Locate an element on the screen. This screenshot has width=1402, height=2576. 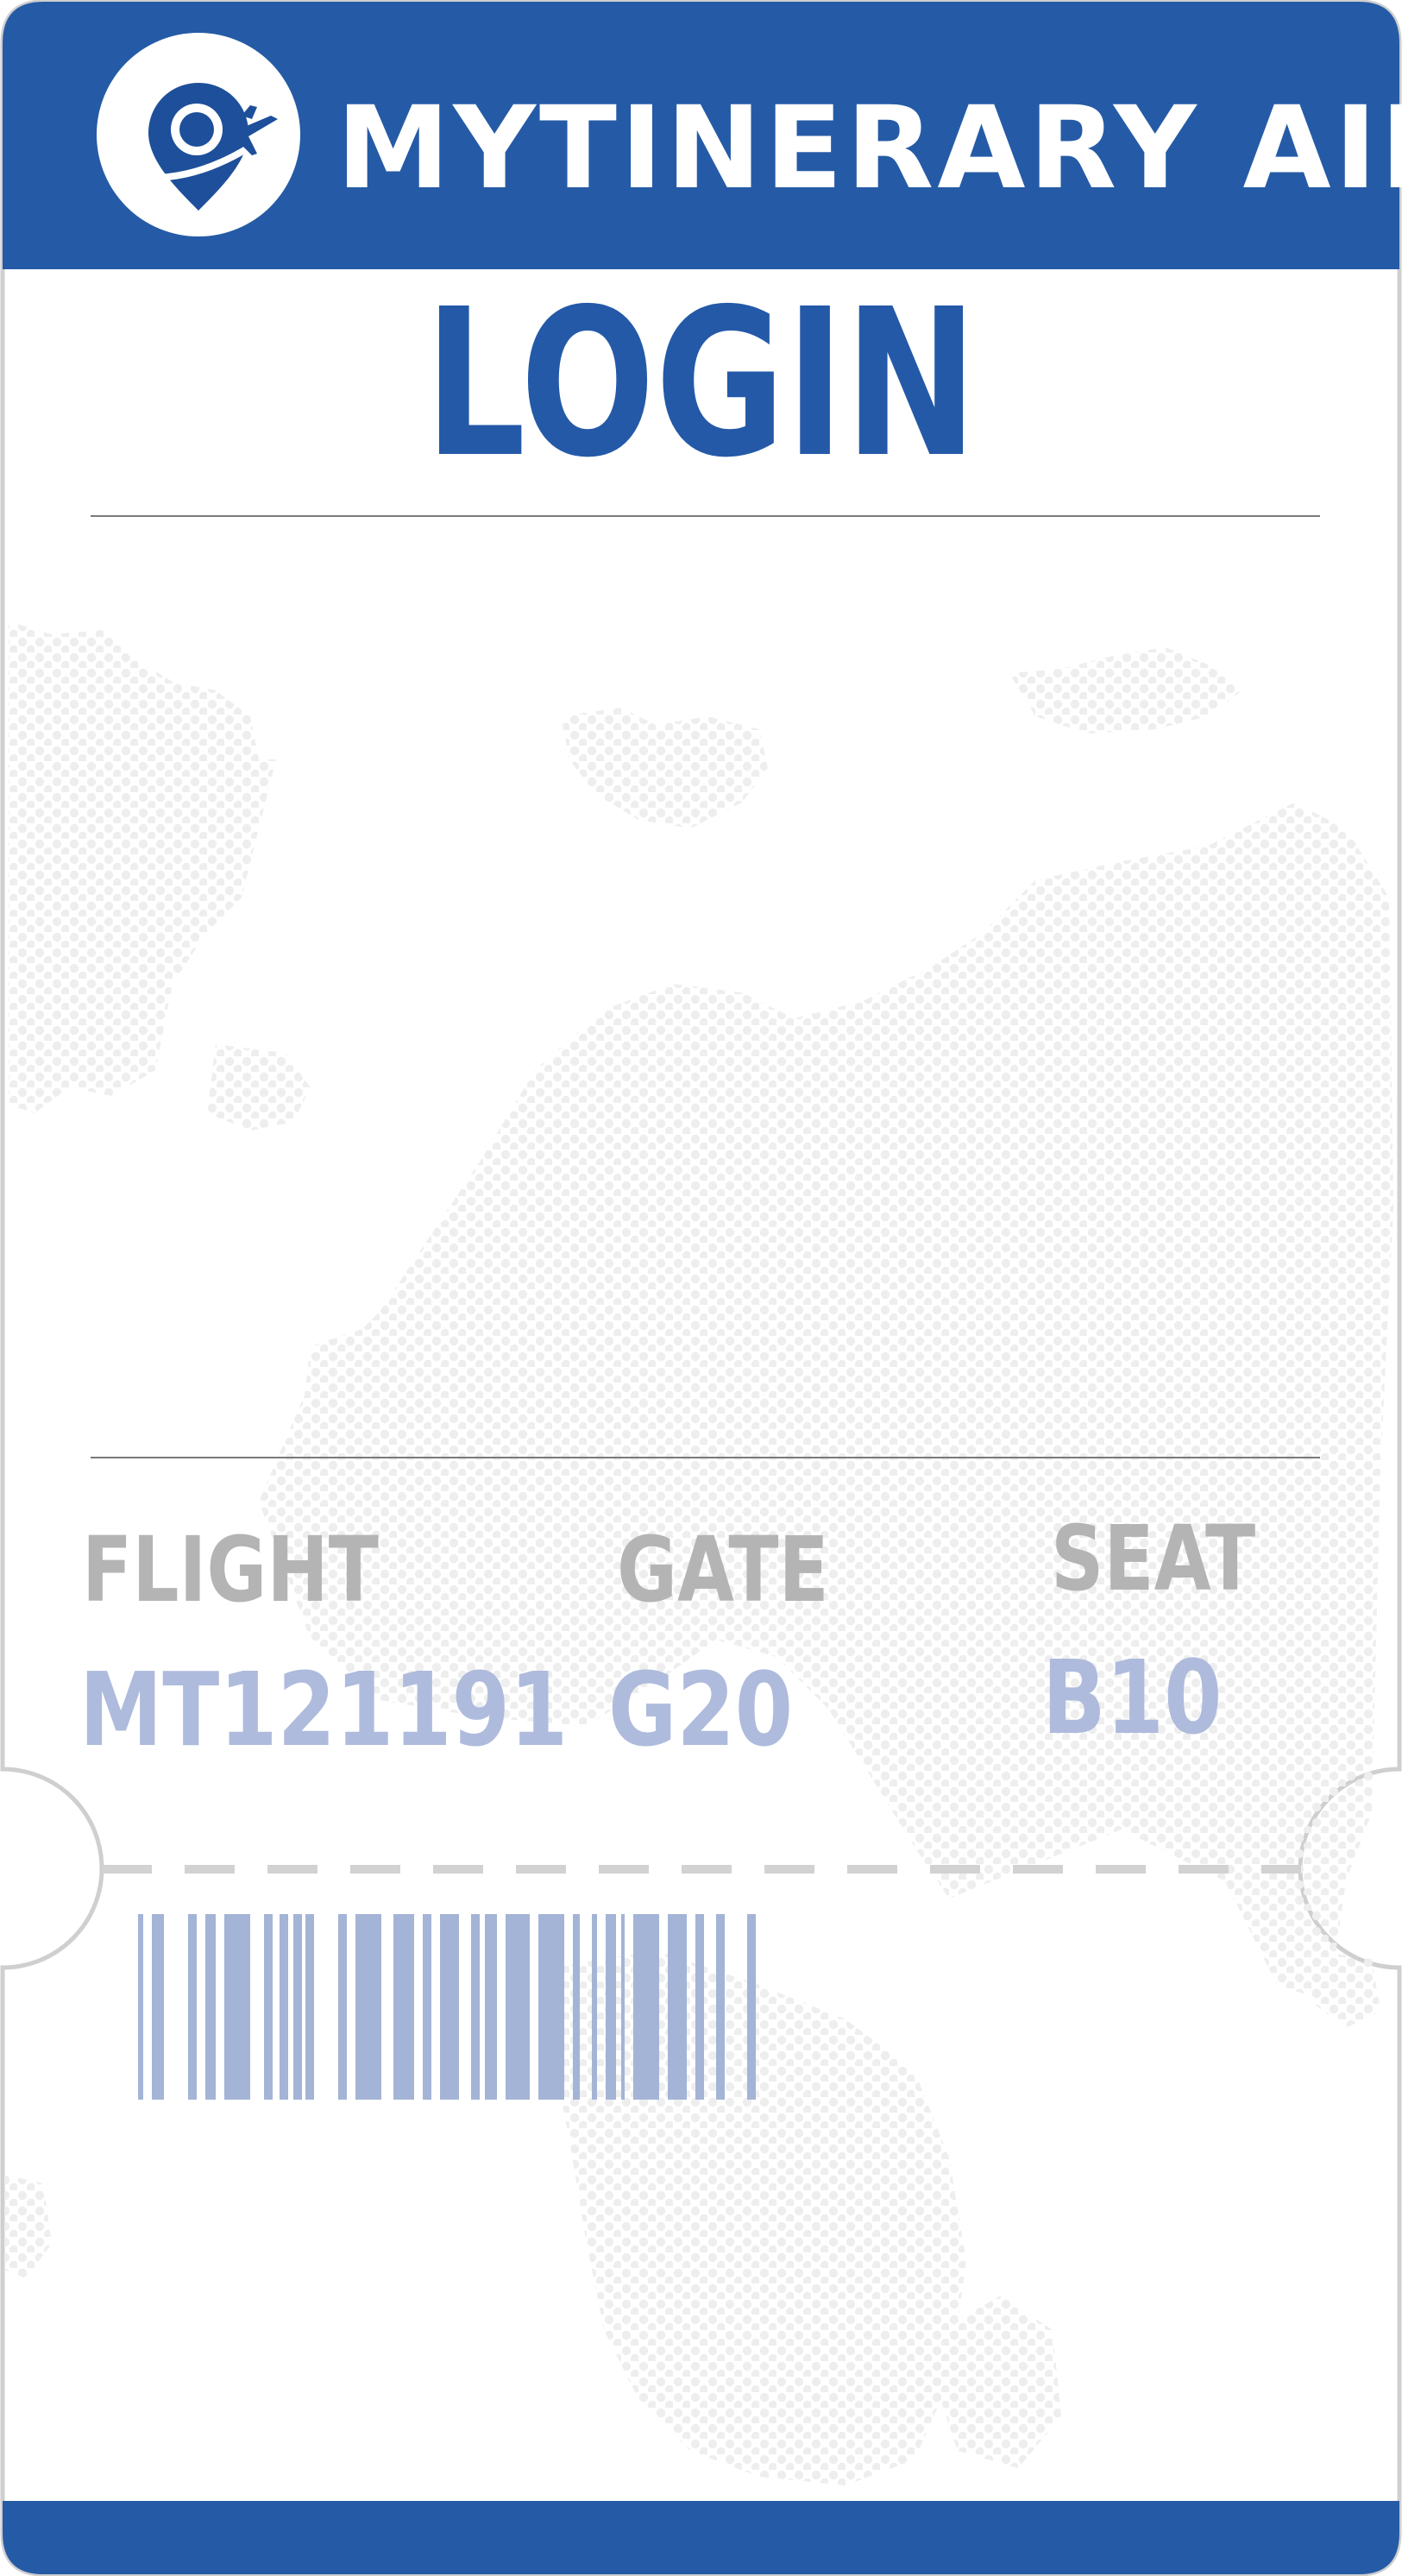
divider-bottom is located at coordinates (705, 1457).